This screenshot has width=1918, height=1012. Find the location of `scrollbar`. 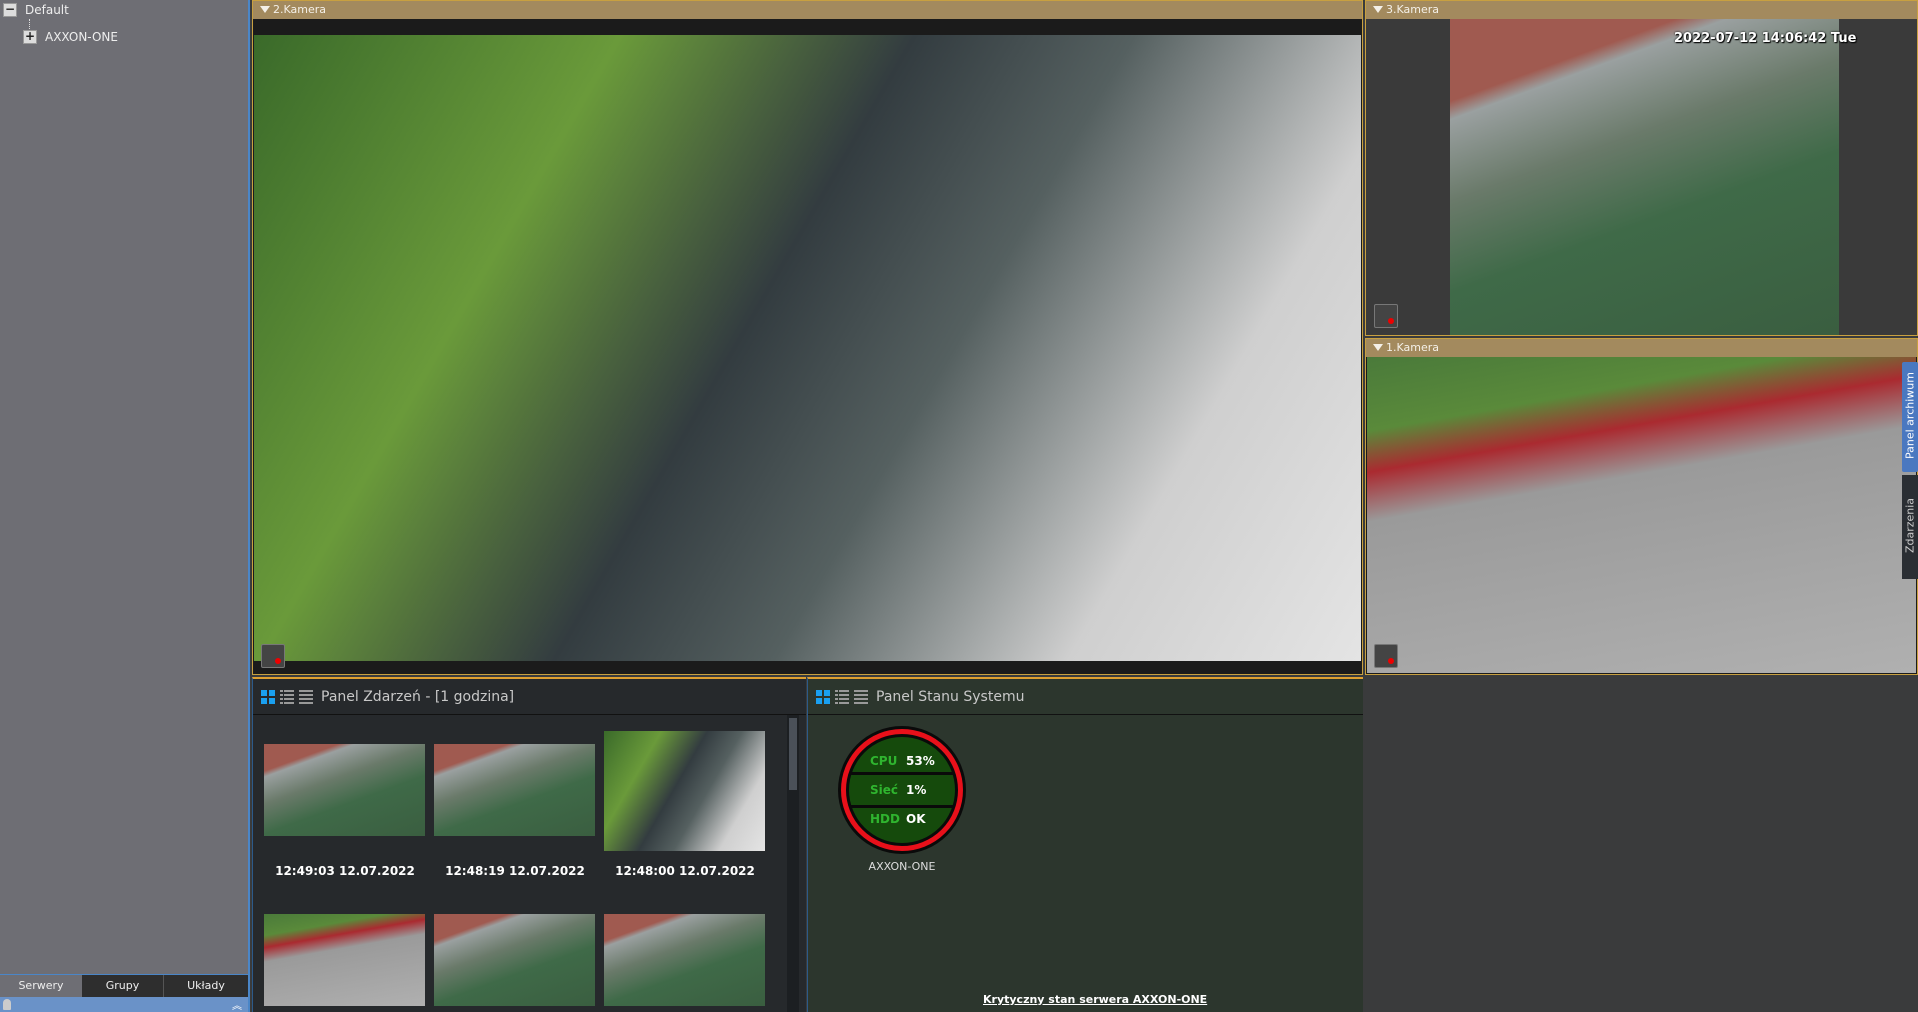

scrollbar is located at coordinates (793, 863).